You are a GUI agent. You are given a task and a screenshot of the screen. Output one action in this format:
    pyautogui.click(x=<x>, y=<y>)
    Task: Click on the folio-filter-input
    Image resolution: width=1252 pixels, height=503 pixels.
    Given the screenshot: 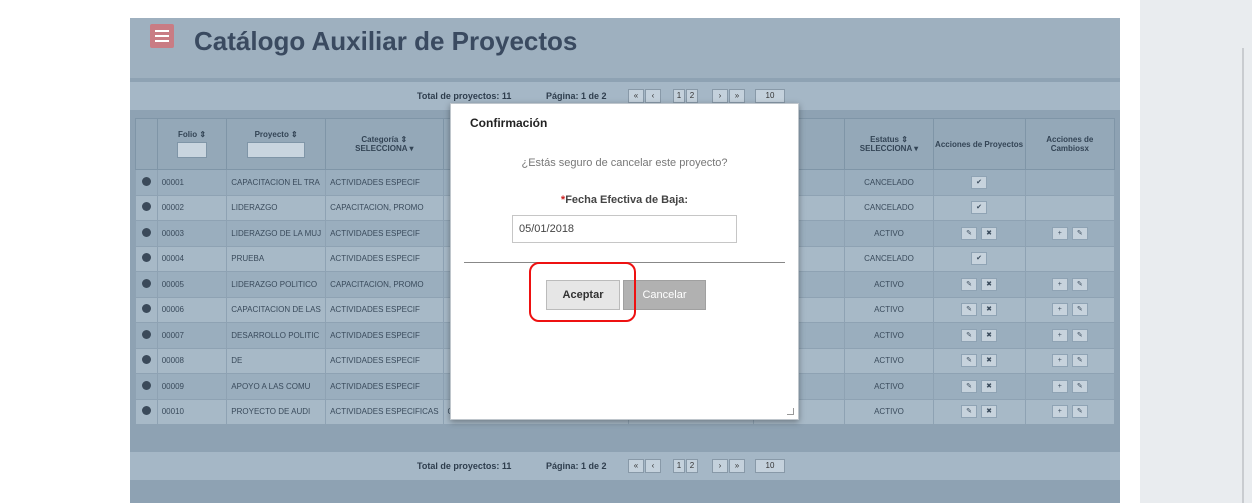 What is the action you would take?
    pyautogui.click(x=192, y=150)
    